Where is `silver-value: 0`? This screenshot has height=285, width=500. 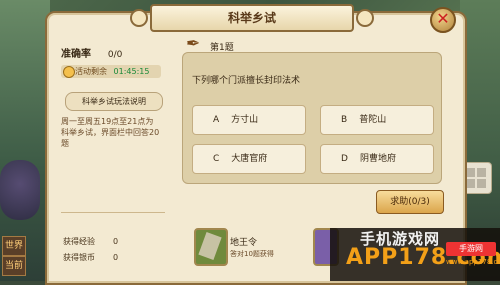
silver-value: 0 is located at coordinates (116, 257).